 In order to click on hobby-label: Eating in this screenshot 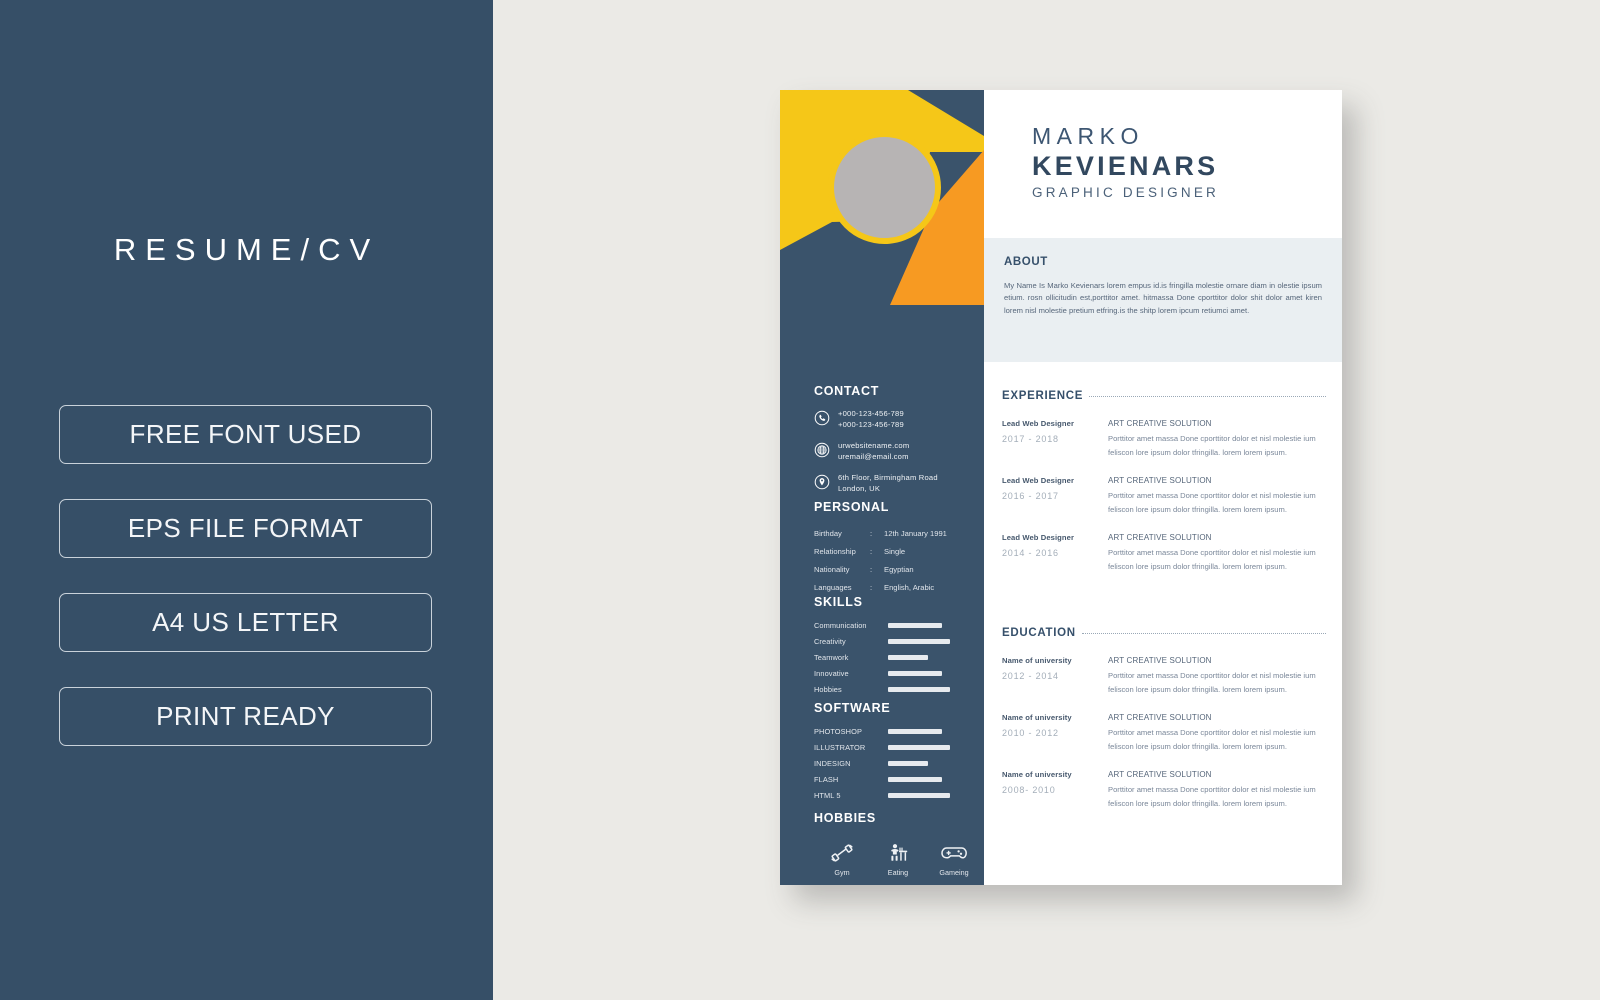, I will do `click(898, 872)`.